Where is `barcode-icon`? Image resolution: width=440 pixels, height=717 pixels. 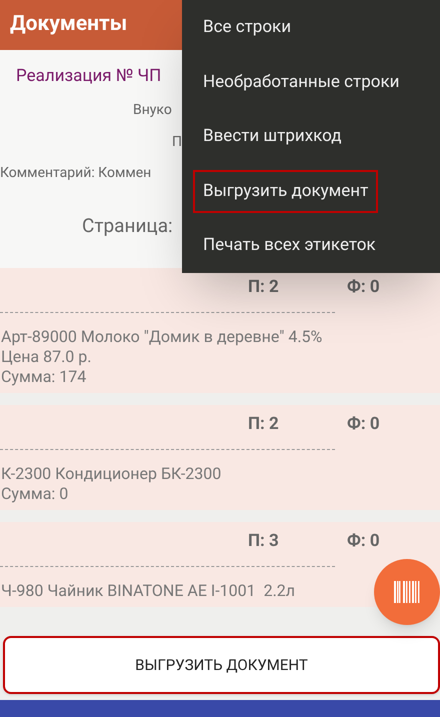 barcode-icon is located at coordinates (407, 592).